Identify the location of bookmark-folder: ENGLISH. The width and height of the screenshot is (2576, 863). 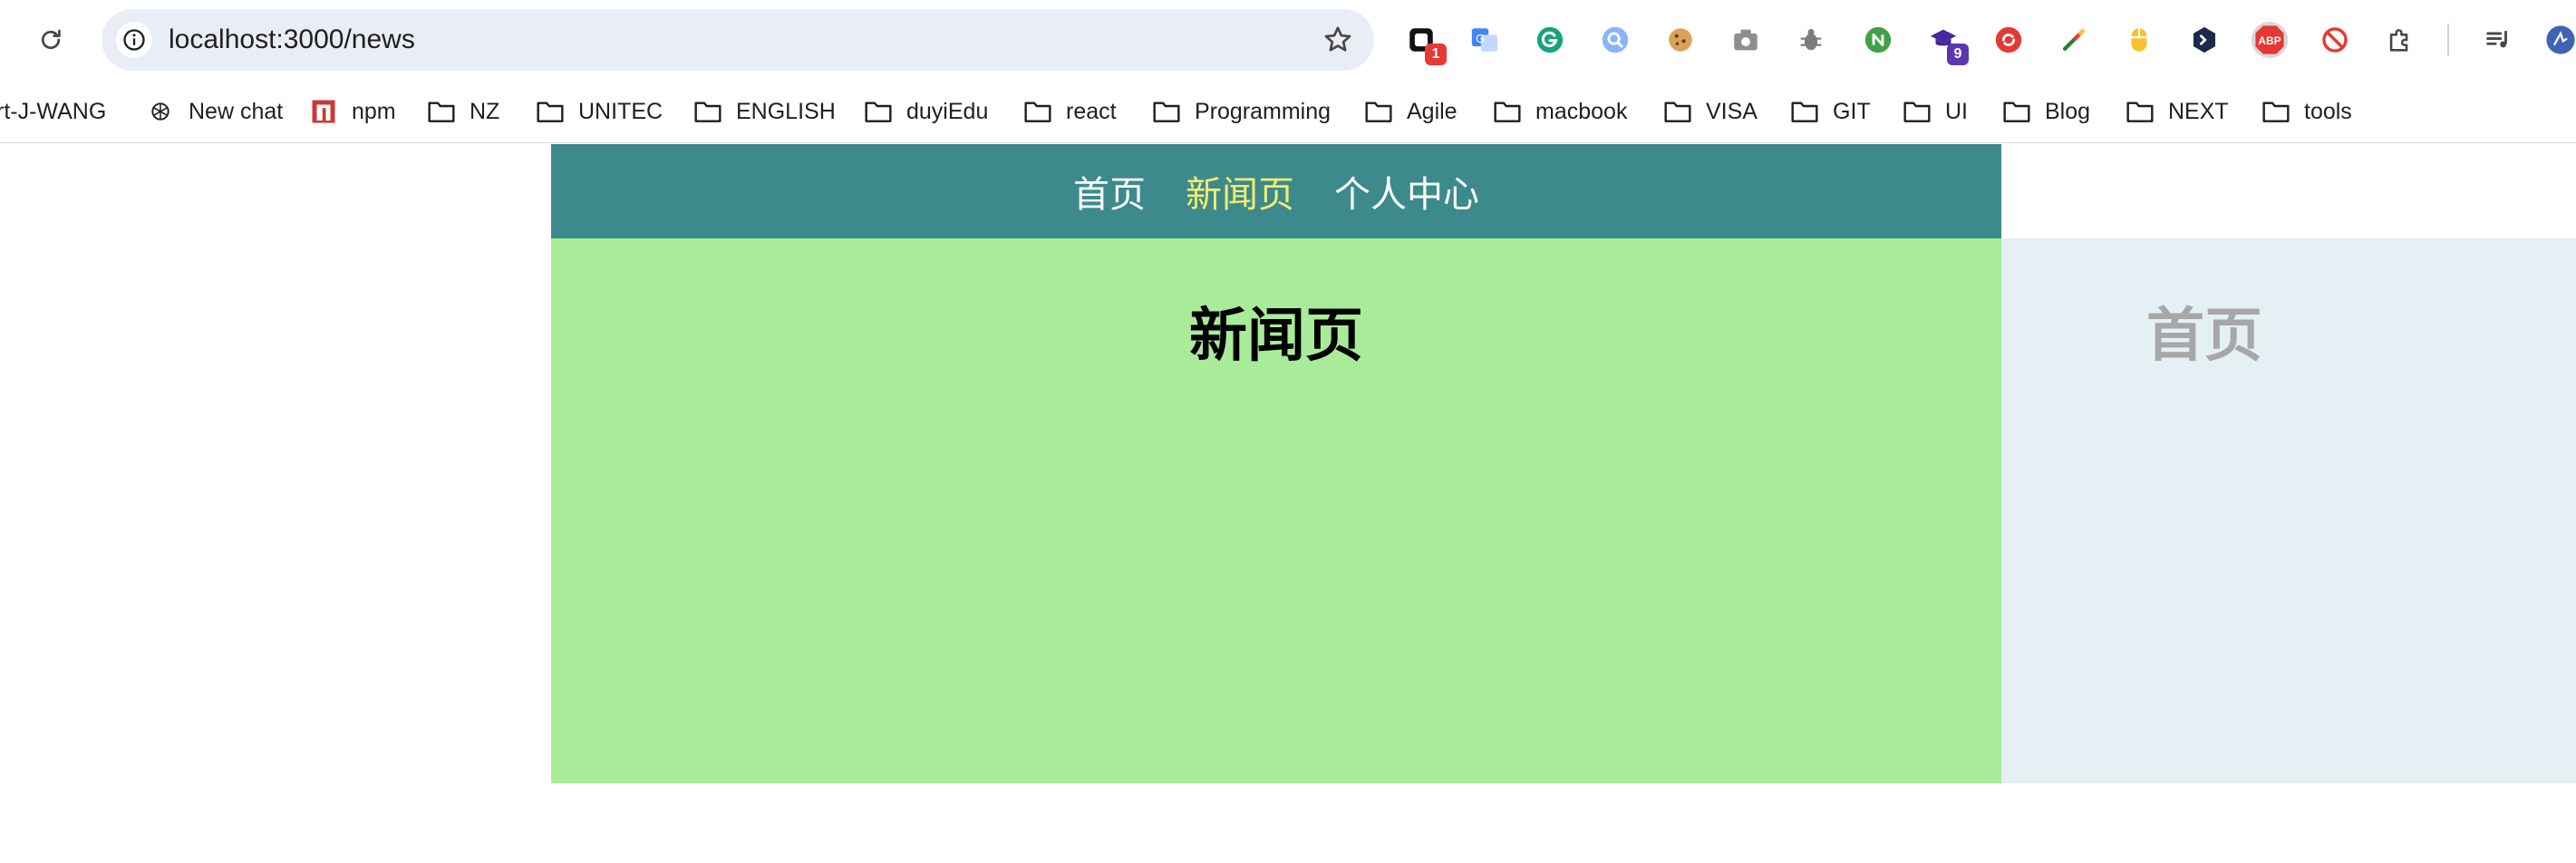
(764, 111).